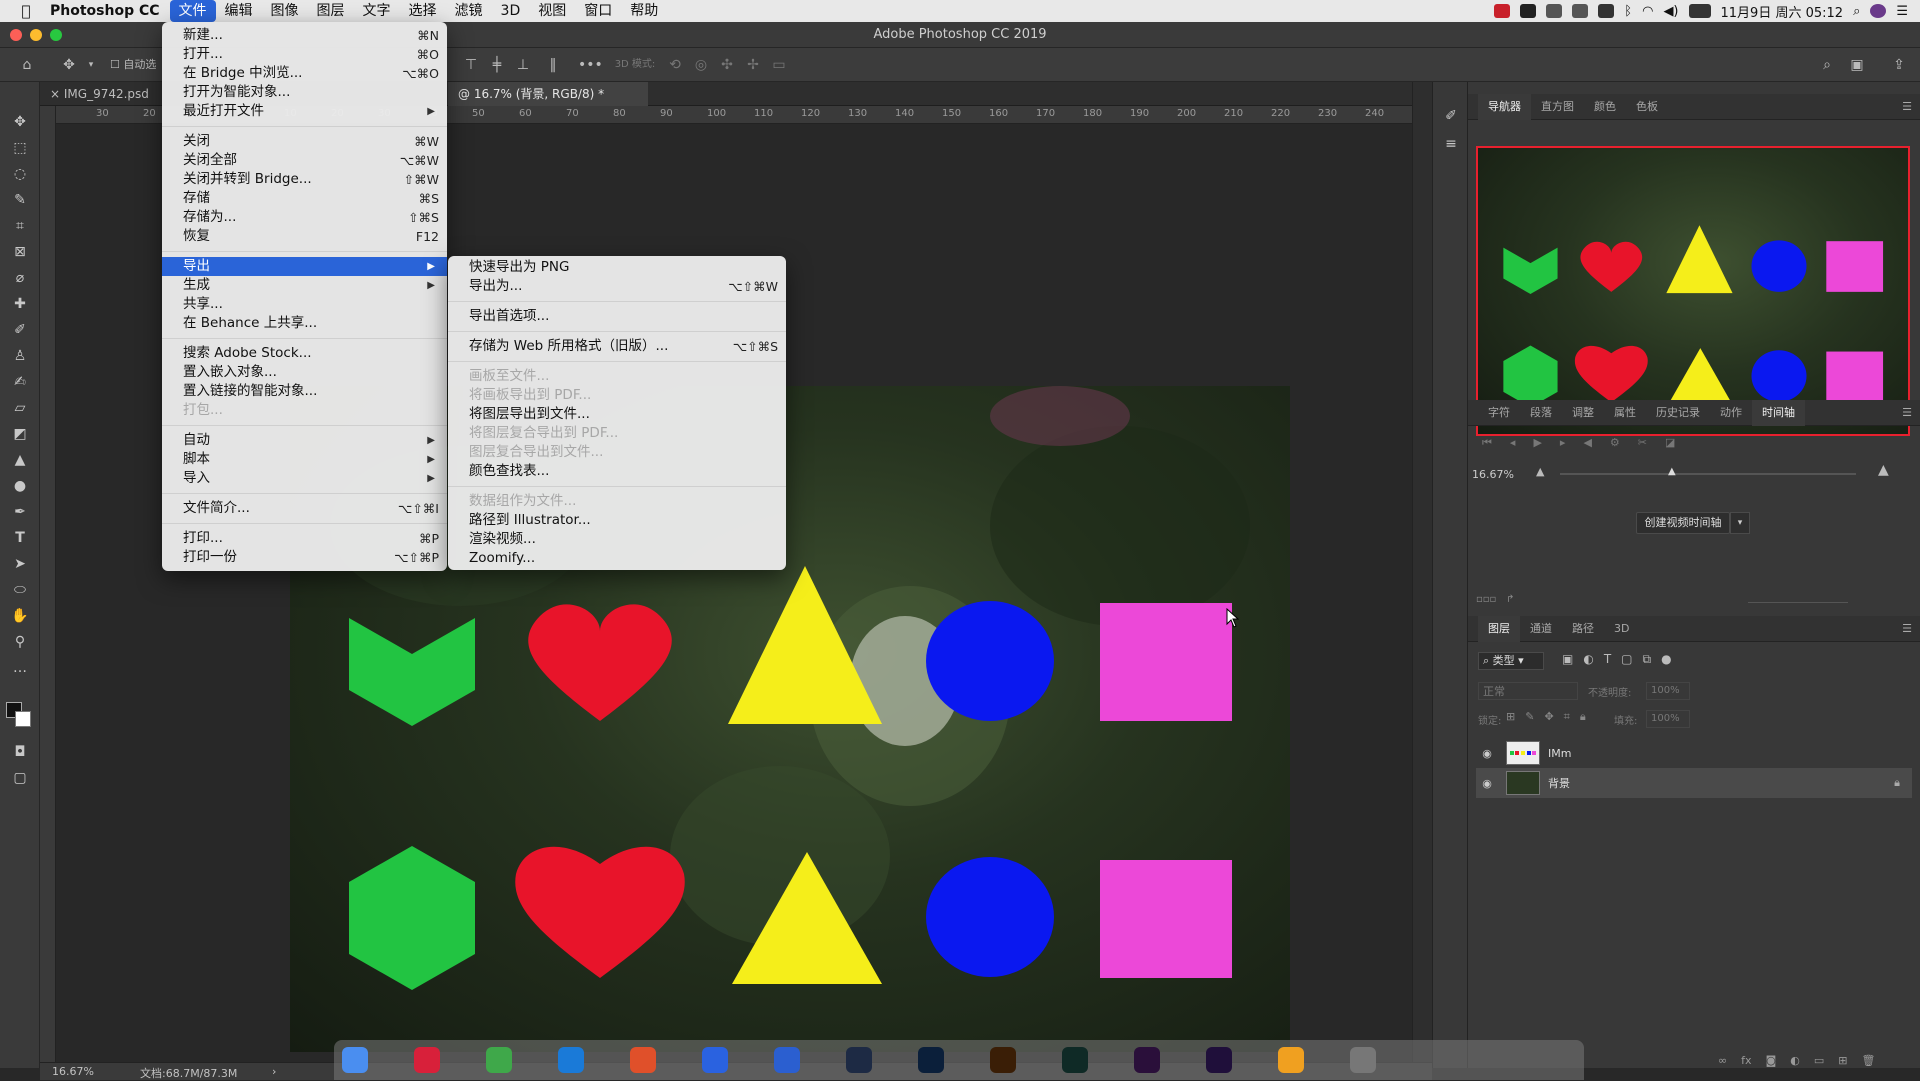 This screenshot has width=1920, height=1081. What do you see at coordinates (69, 65) in the screenshot?
I see `move-tool-icon: ✥` at bounding box center [69, 65].